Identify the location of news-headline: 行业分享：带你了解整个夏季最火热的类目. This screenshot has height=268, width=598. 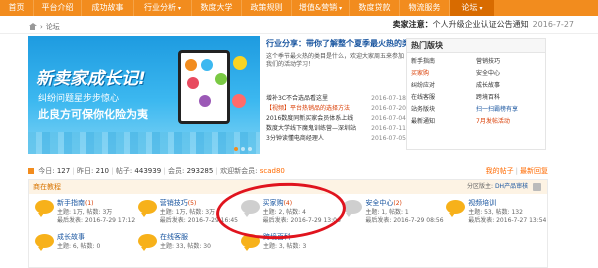
(342, 44).